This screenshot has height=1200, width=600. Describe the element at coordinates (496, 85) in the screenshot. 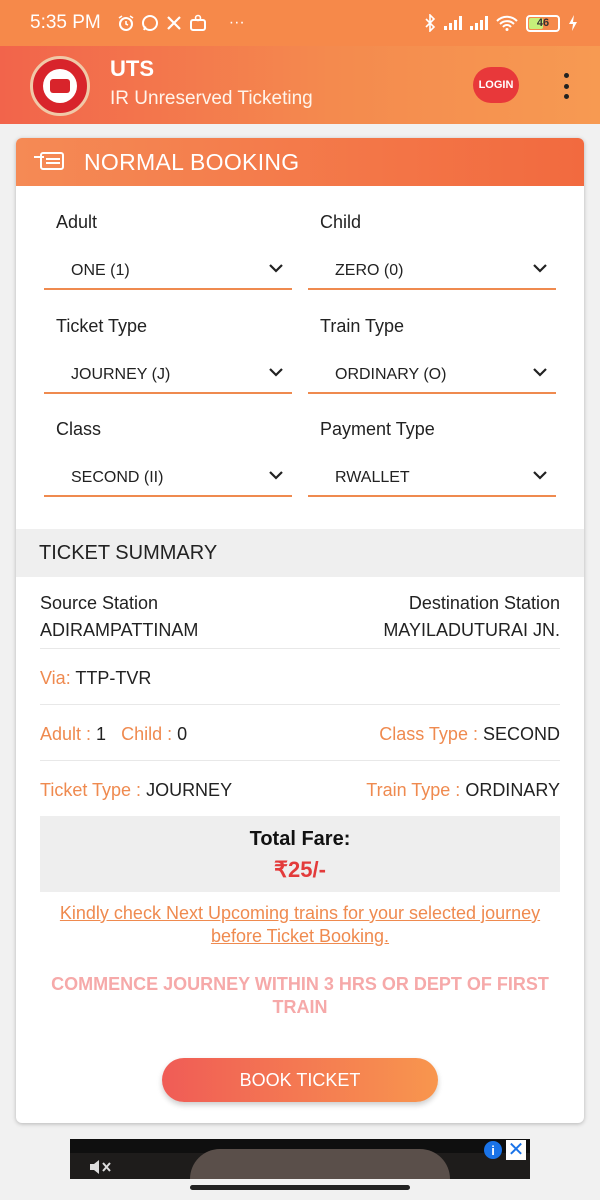

I see `login-button: LOGIN` at that location.